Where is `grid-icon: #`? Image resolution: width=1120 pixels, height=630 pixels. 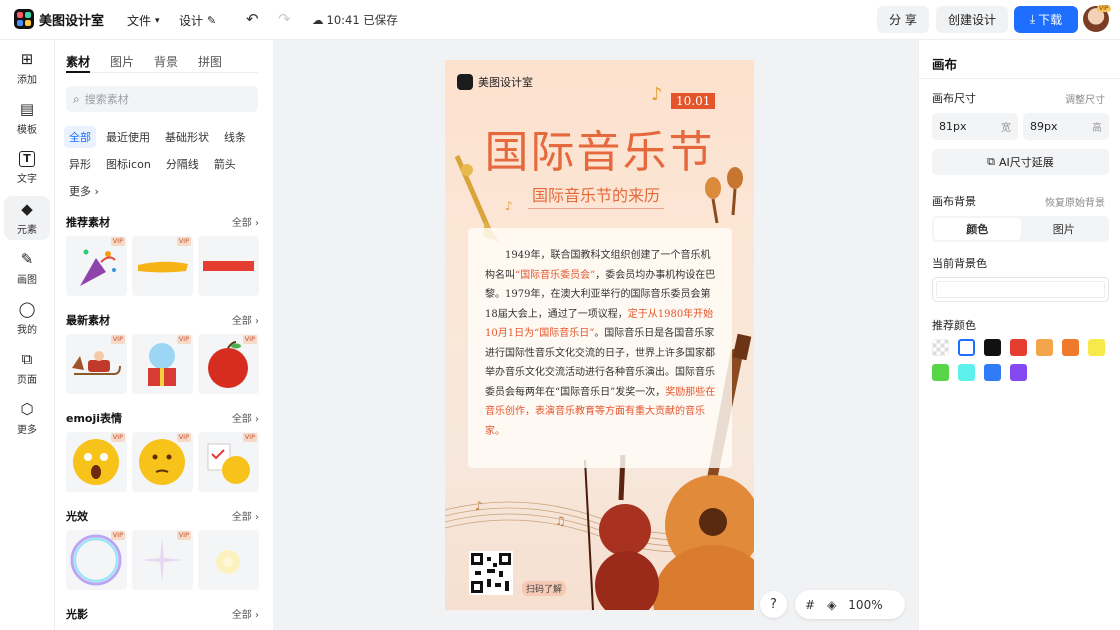
grid-icon: # is located at coordinates (810, 605).